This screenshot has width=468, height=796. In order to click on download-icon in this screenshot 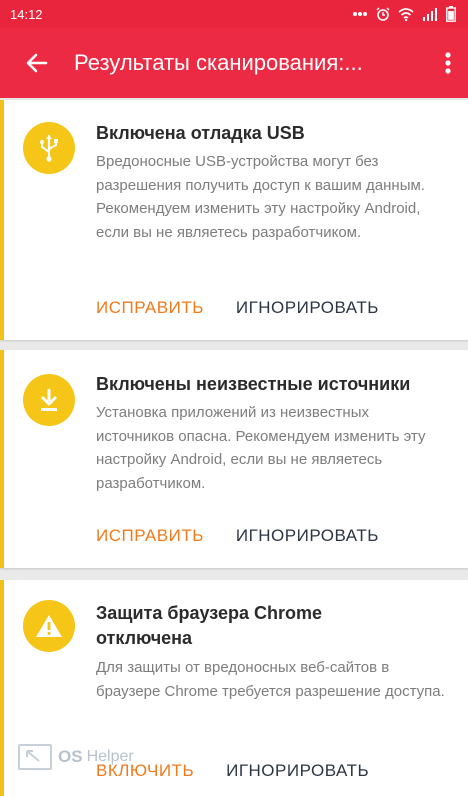, I will do `click(49, 400)`.